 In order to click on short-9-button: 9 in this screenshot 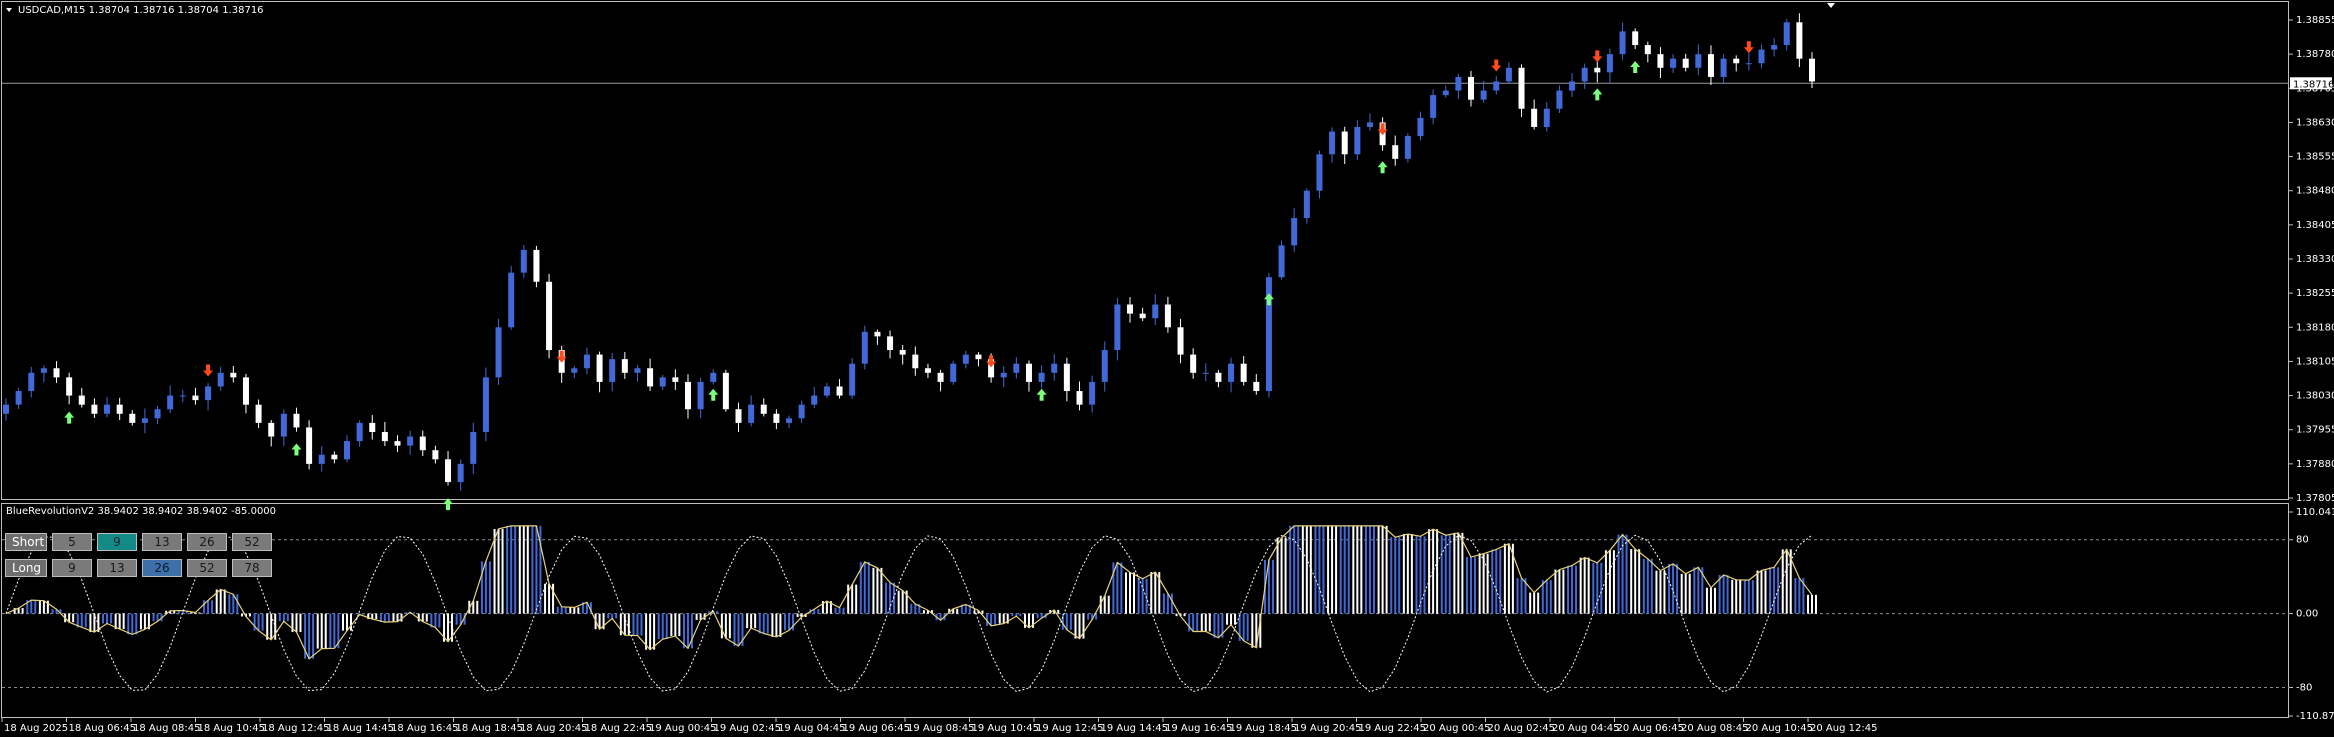, I will do `click(117, 542)`.